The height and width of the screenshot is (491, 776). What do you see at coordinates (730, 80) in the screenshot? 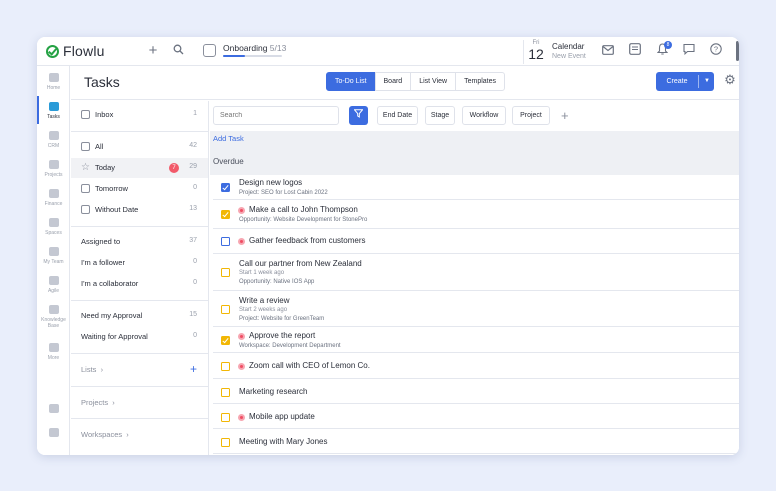
I see `gear-icon: ⚙` at bounding box center [730, 80].